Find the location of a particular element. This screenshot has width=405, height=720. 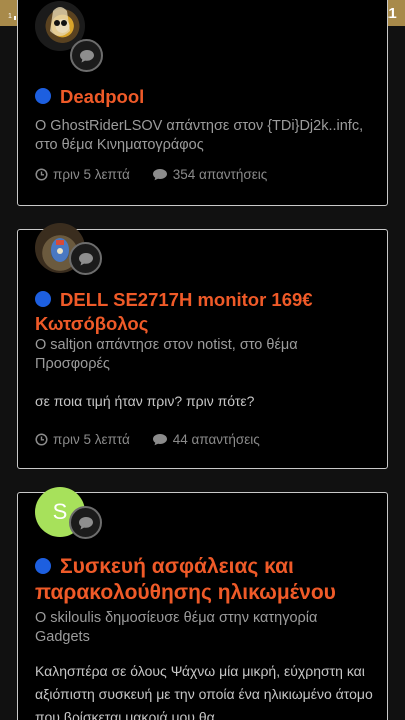

post-meta: πριν 5 λεπτά 354 απαντήσεις is located at coordinates (162, 174).